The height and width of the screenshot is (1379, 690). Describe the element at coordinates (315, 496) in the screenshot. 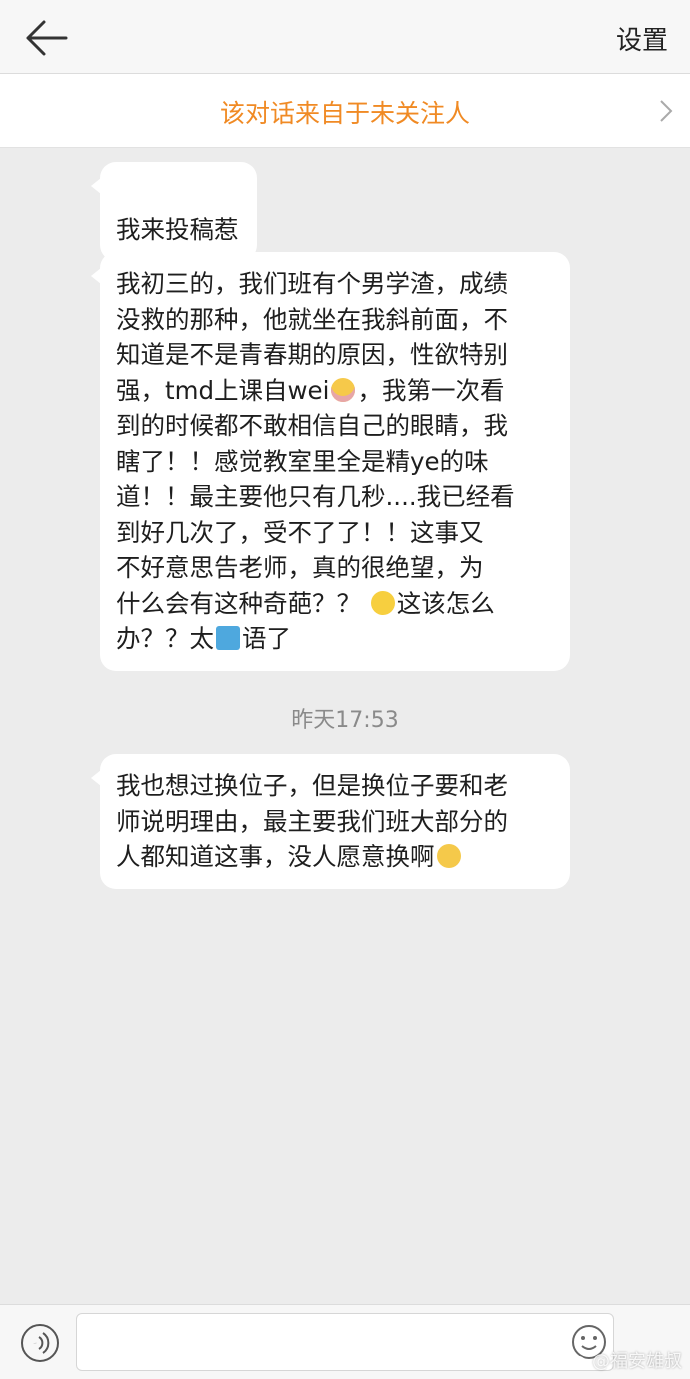

I see `message-line: 道！！最主要他只有几秒....我已经看` at that location.